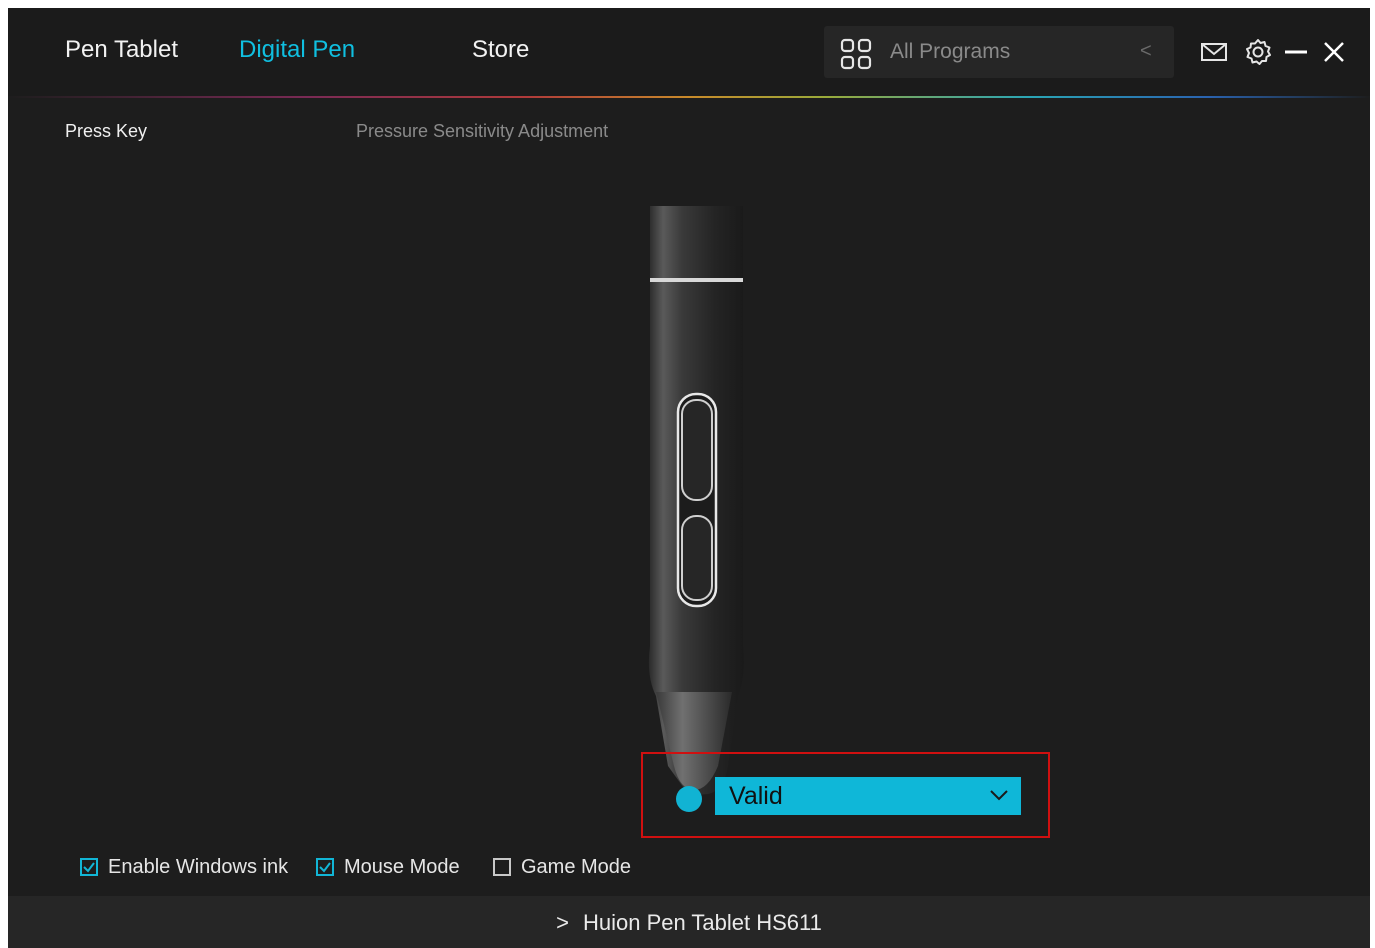 Image resolution: width=1375 pixels, height=948 pixels. What do you see at coordinates (1258, 52) in the screenshot?
I see `gear-icon` at bounding box center [1258, 52].